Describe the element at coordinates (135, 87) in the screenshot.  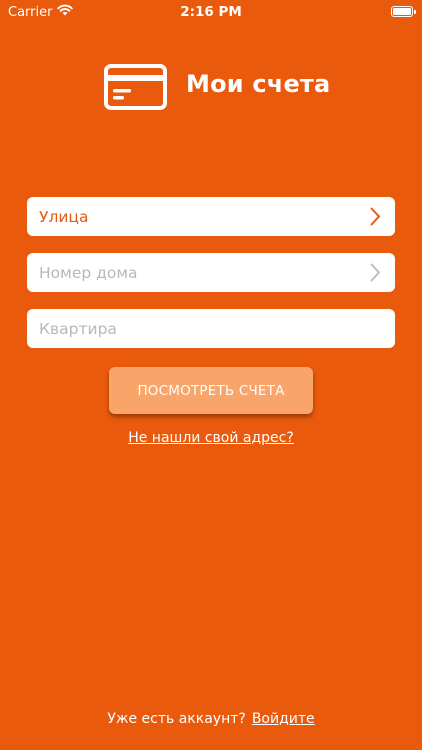
I see `credit-card-icon` at that location.